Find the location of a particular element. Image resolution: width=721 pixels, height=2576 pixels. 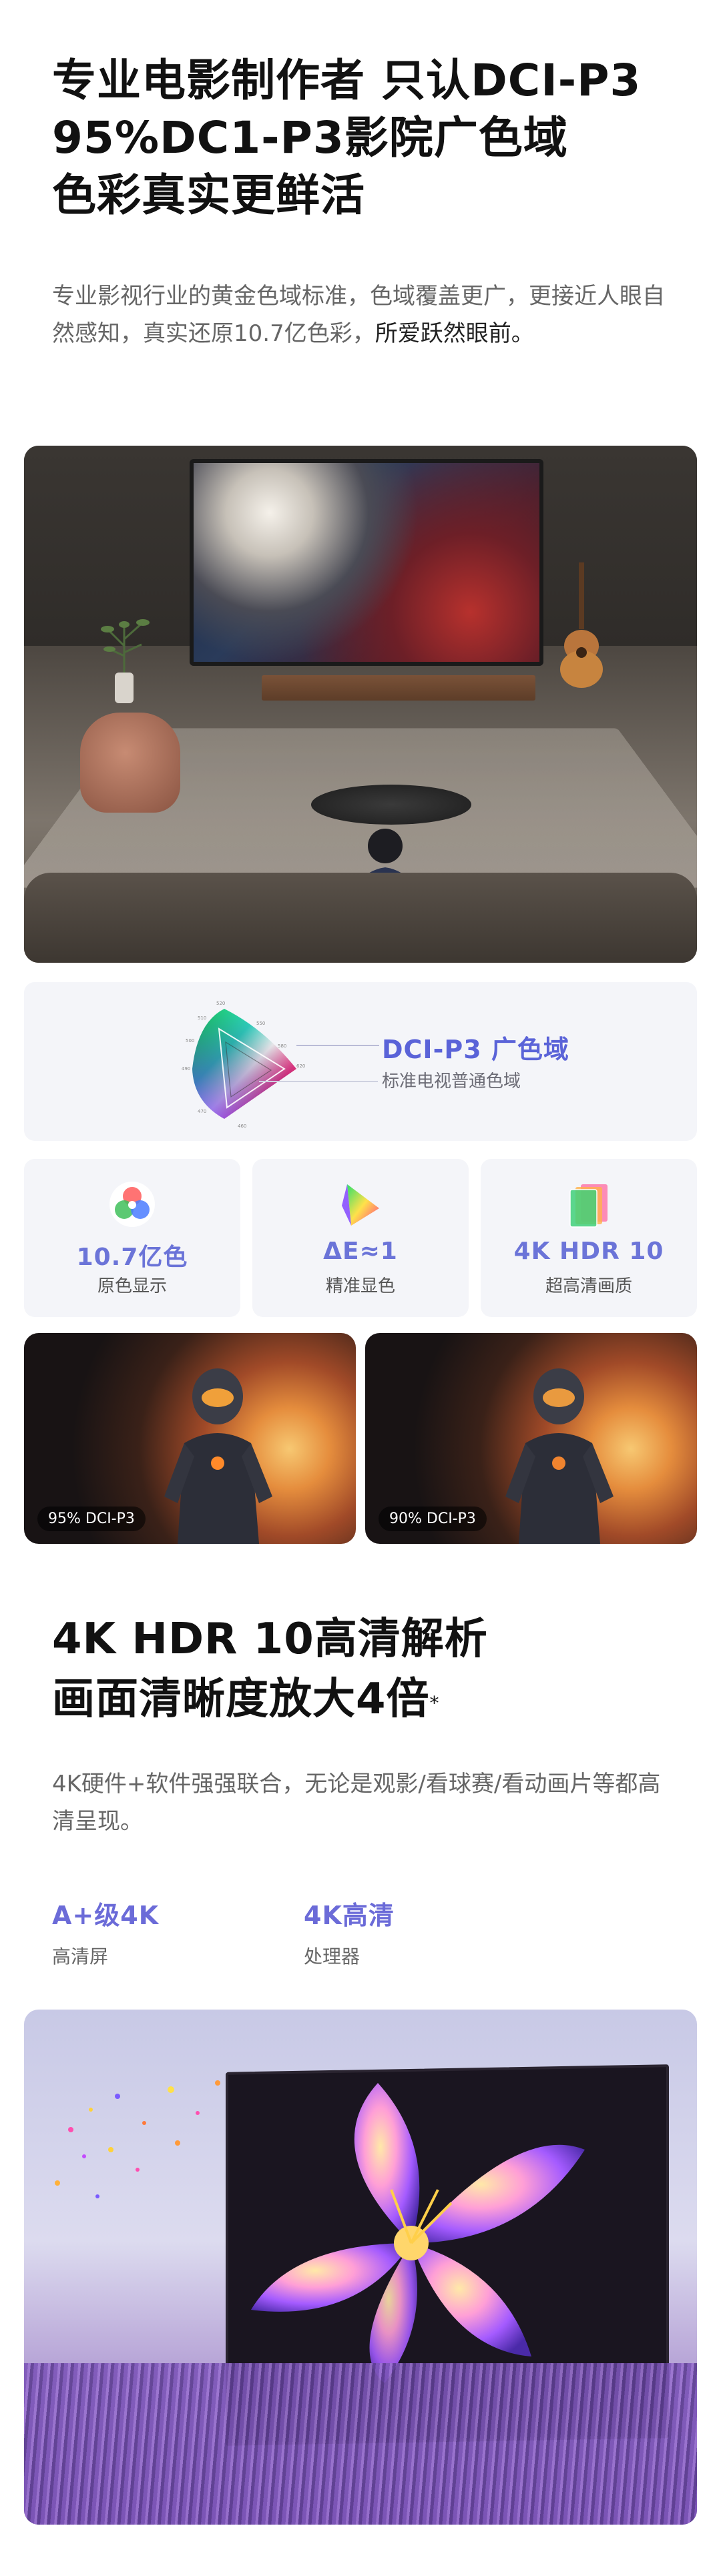

hdr-description: 4K硬件+软件强强联合，无论是观影/看球赛/看动画片等都高清呈现。 is located at coordinates (357, 1803).